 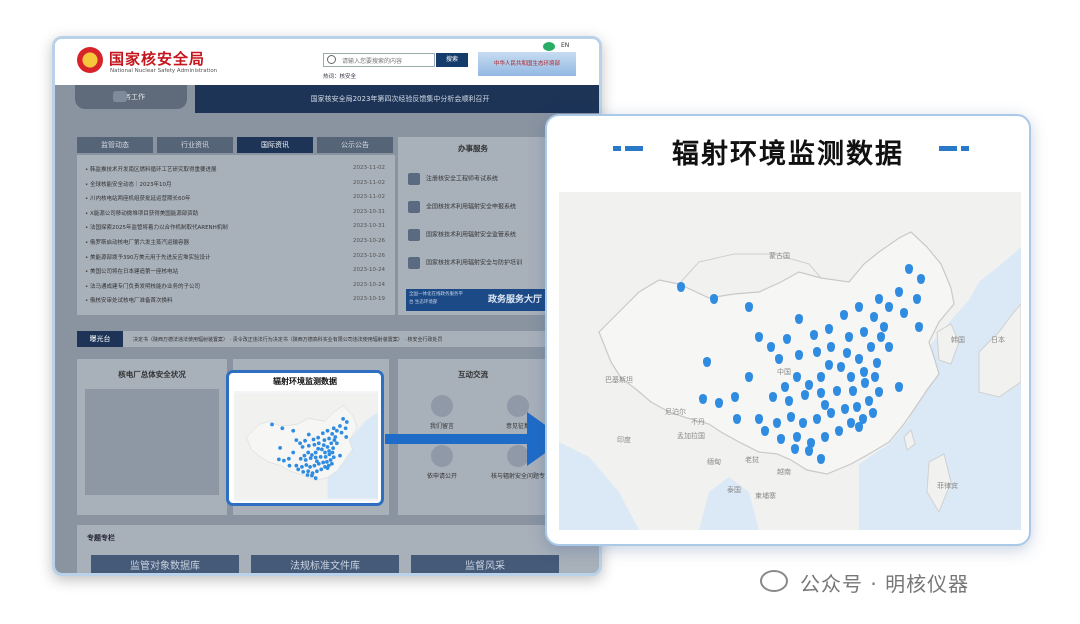 What do you see at coordinates (235, 271) in the screenshot?
I see `news-item: • 美国公司将在日本建造第一座核电站 2023-10-24` at bounding box center [235, 271].